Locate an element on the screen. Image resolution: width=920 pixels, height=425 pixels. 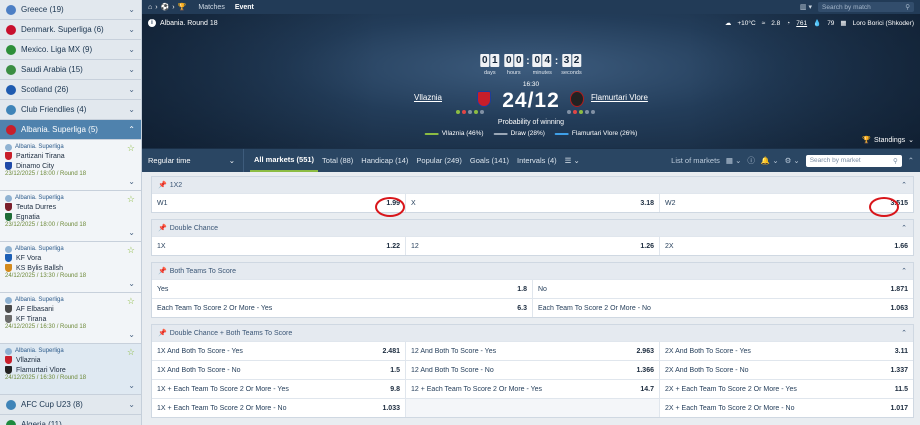
collapse-all-icon: ⌃ is located at coordinates (911, 160).